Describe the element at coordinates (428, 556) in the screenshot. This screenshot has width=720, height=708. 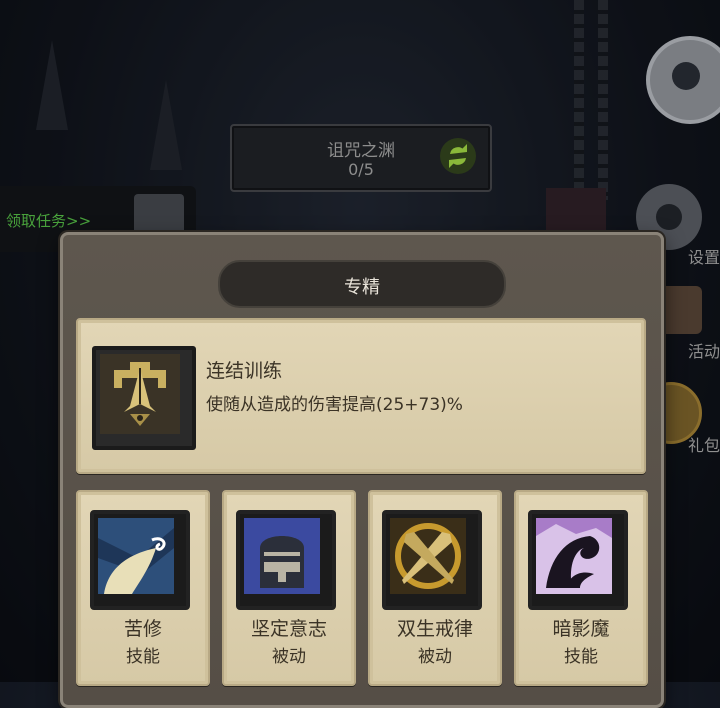
I see `crossed-swords-icon` at that location.